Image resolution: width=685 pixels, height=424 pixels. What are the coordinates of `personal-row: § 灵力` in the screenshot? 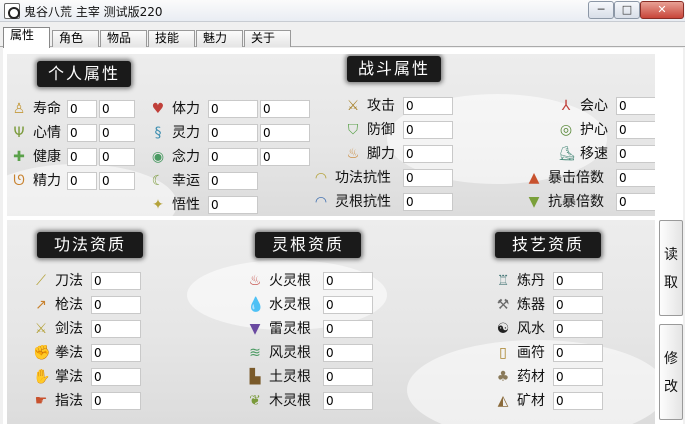 It's located at (230, 133).